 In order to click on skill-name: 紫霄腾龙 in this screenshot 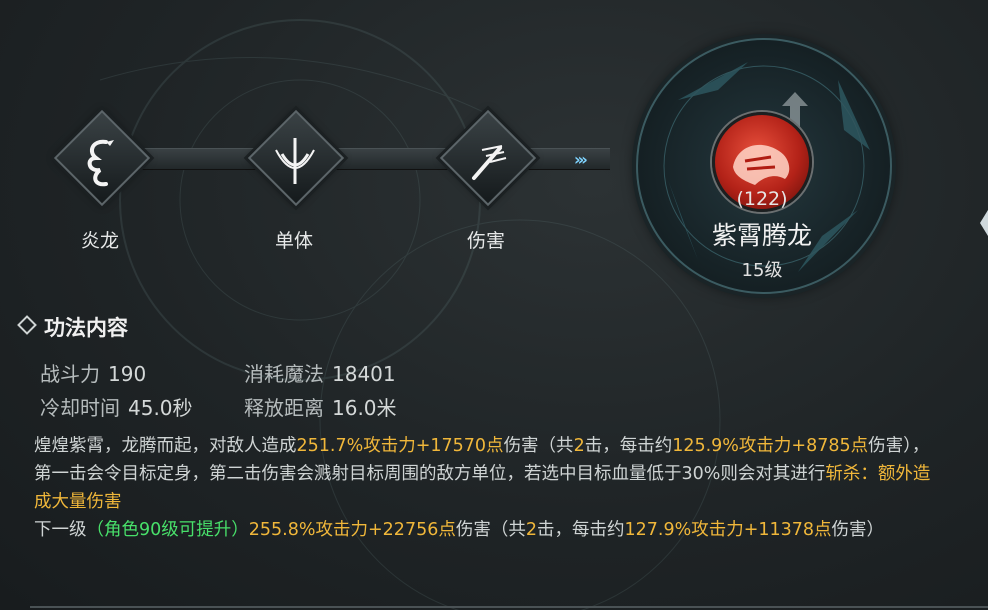, I will do `click(761, 235)`.